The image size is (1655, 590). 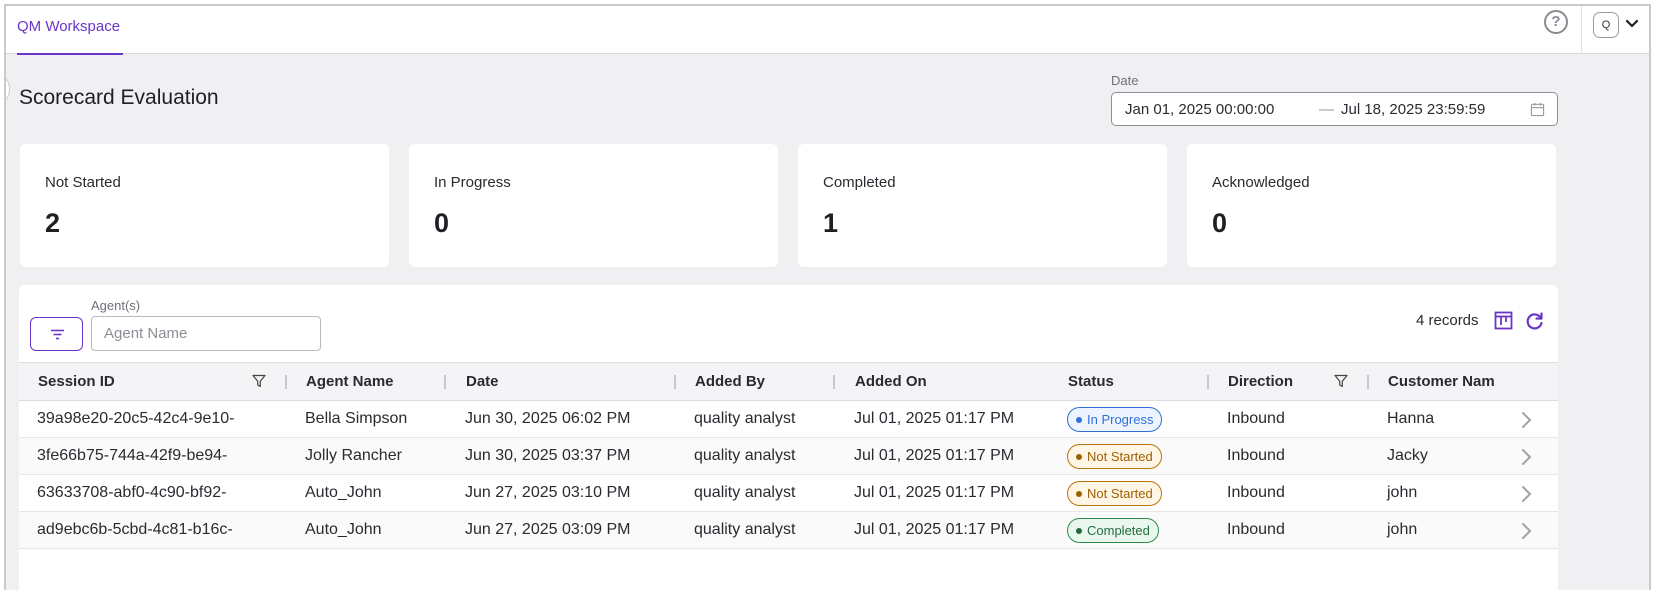 What do you see at coordinates (1091, 381) in the screenshot?
I see `column-header-status: Status` at bounding box center [1091, 381].